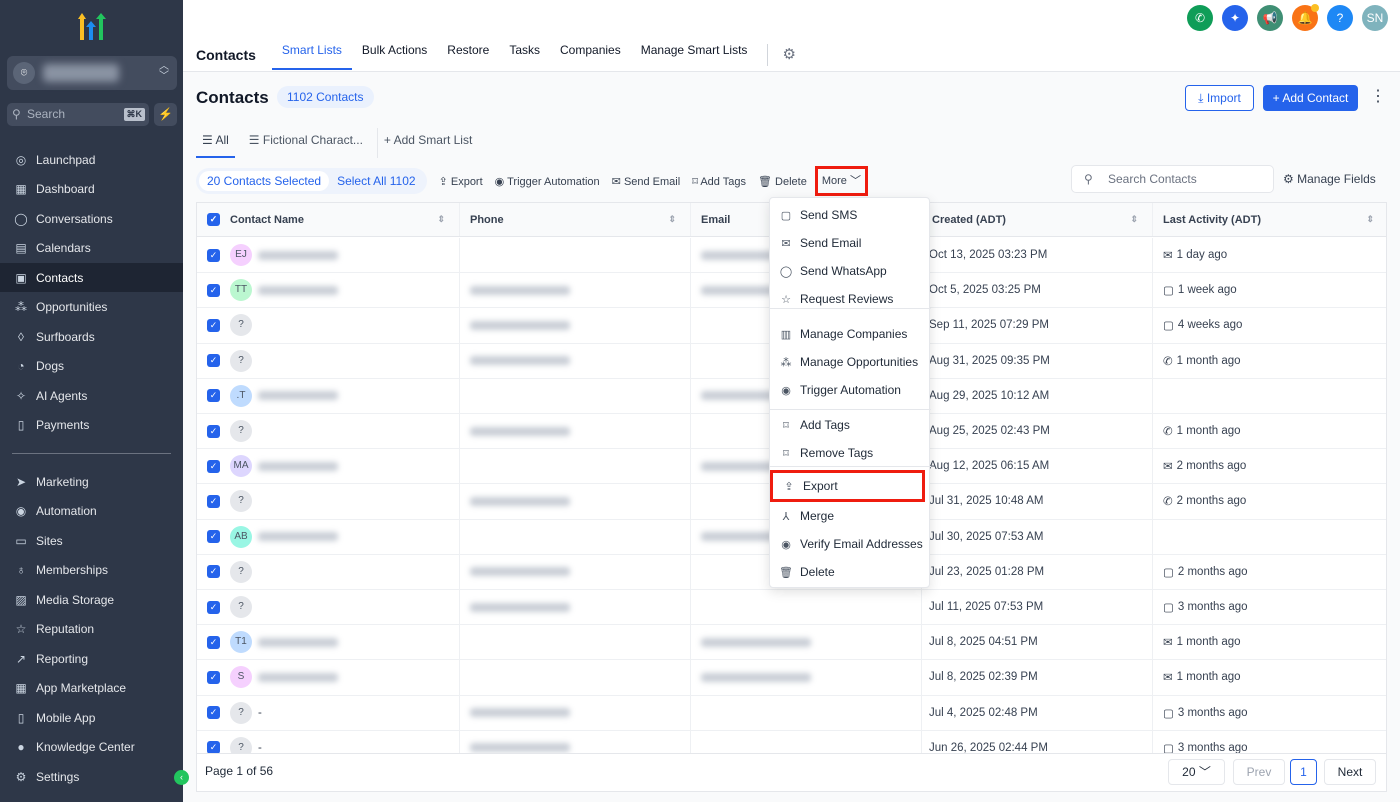  What do you see at coordinates (376, 181) in the screenshot?
I see `select-all-button: Select All 1102` at bounding box center [376, 181].